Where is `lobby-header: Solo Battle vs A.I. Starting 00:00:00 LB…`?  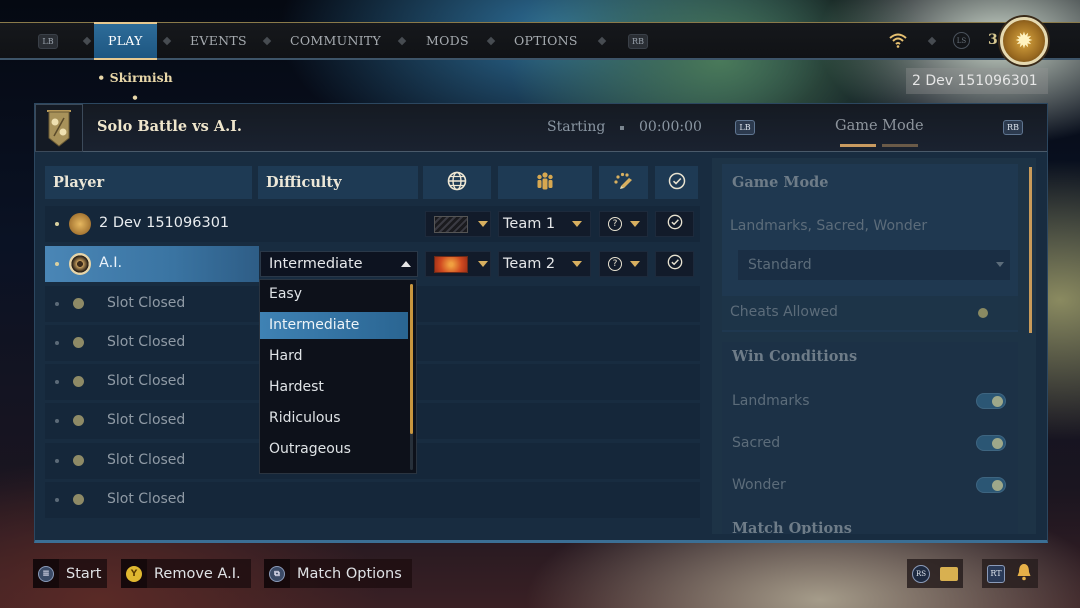 lobby-header: Solo Battle vs A.I. Starting 00:00:00 LB… is located at coordinates (541, 128).